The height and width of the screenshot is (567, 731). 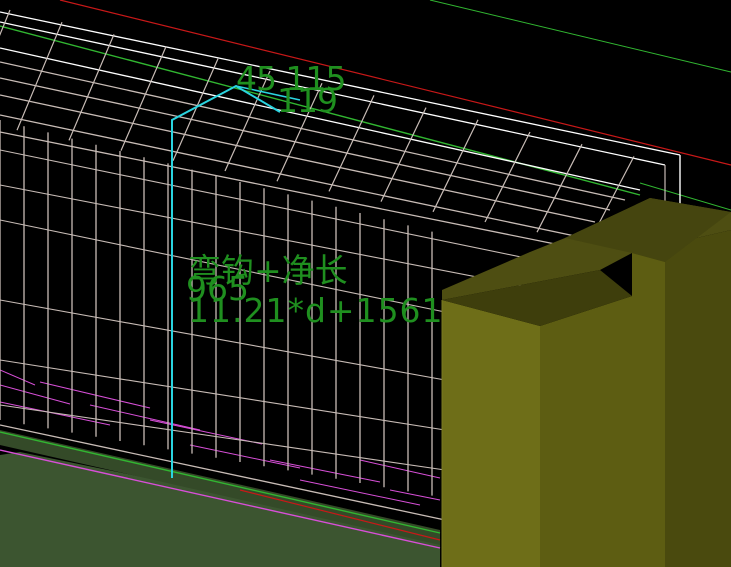 What do you see at coordinates (580, 36) in the screenshot?
I see `axis-line-green-top` at bounding box center [580, 36].